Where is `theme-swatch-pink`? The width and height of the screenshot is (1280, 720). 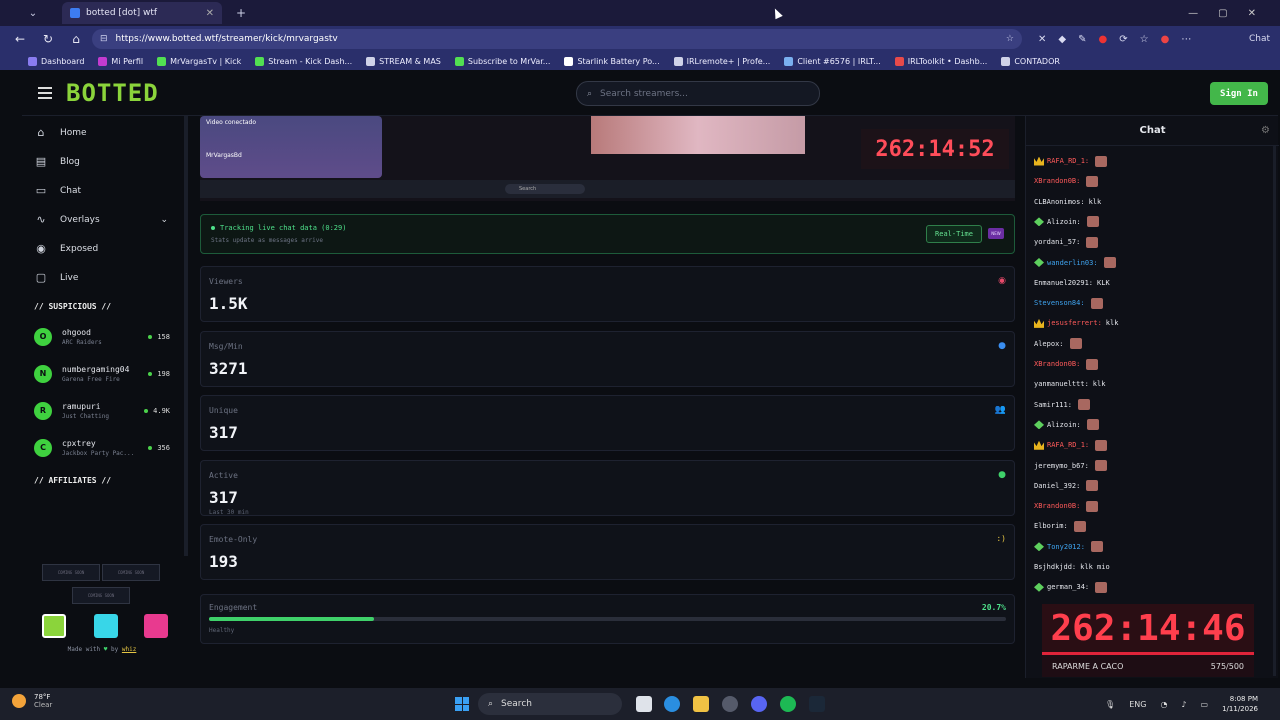 theme-swatch-pink is located at coordinates (156, 626).